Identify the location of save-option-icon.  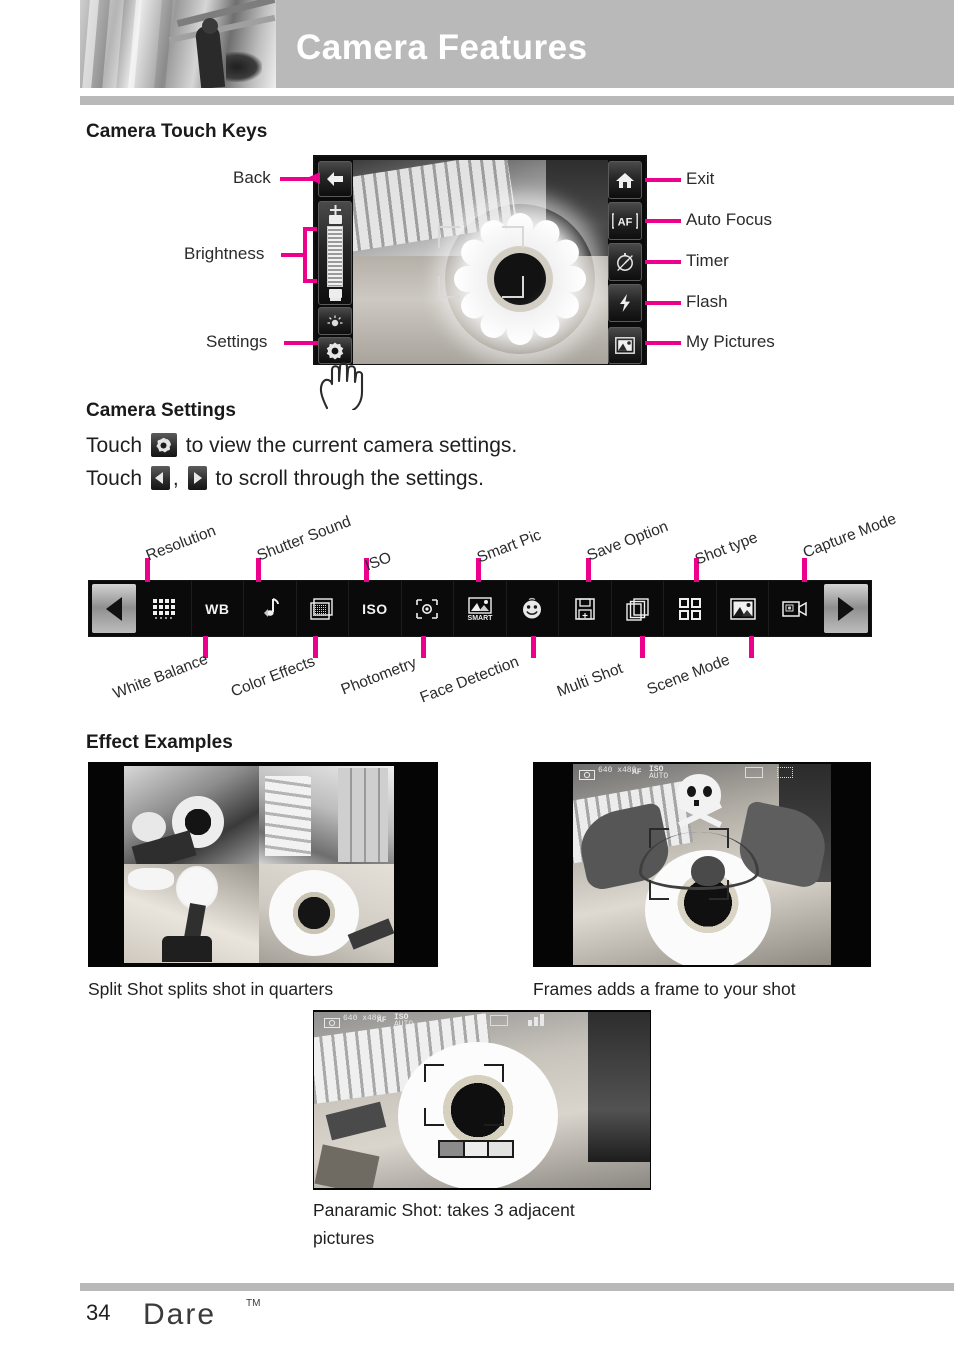
(585, 608).